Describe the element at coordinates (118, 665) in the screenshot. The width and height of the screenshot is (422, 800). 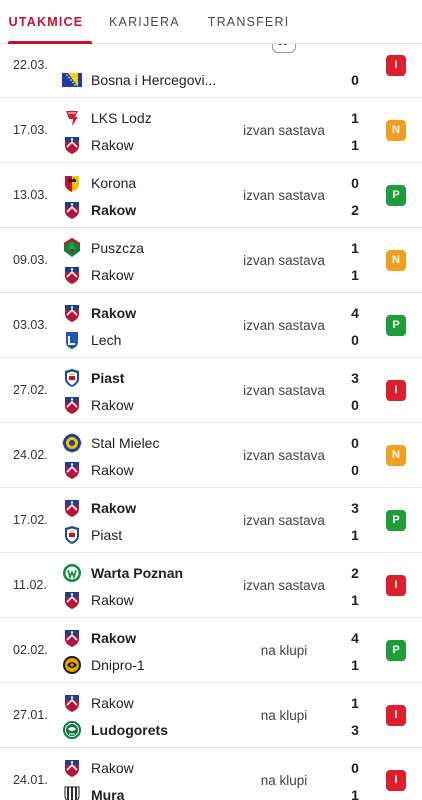
I see `away-team-name: Dnipro-1` at that location.